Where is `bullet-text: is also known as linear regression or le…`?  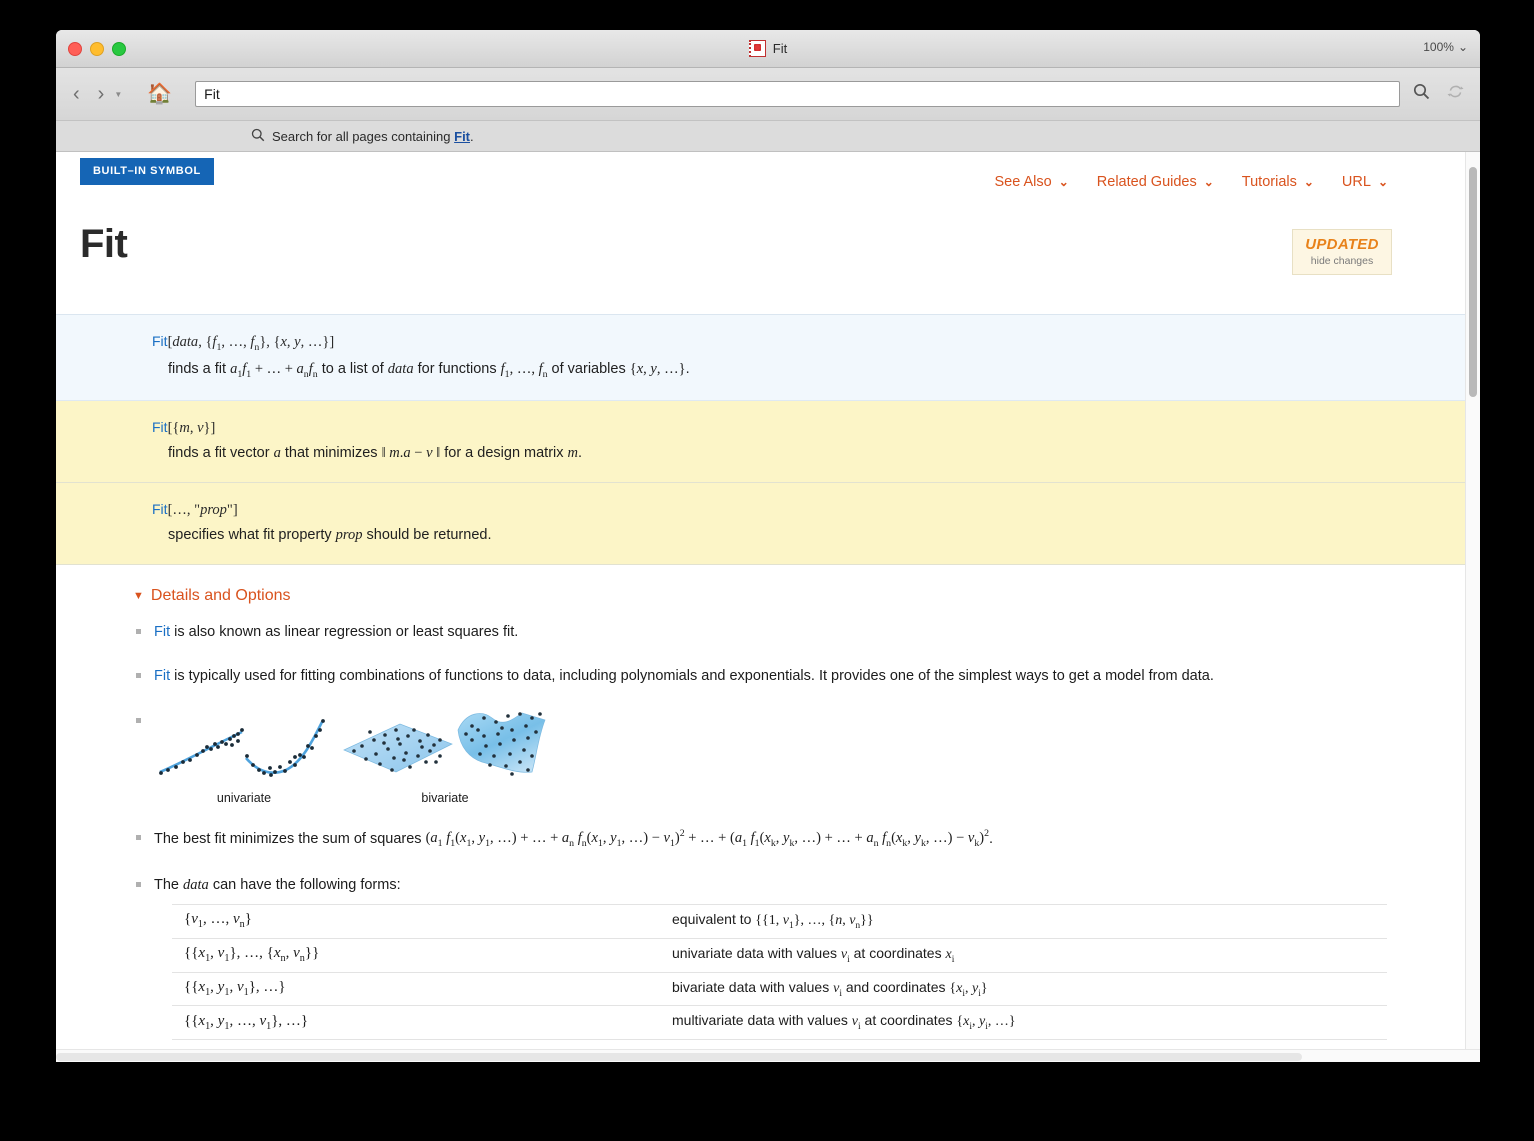
bullet-text: is also known as linear regression or le… is located at coordinates (344, 631).